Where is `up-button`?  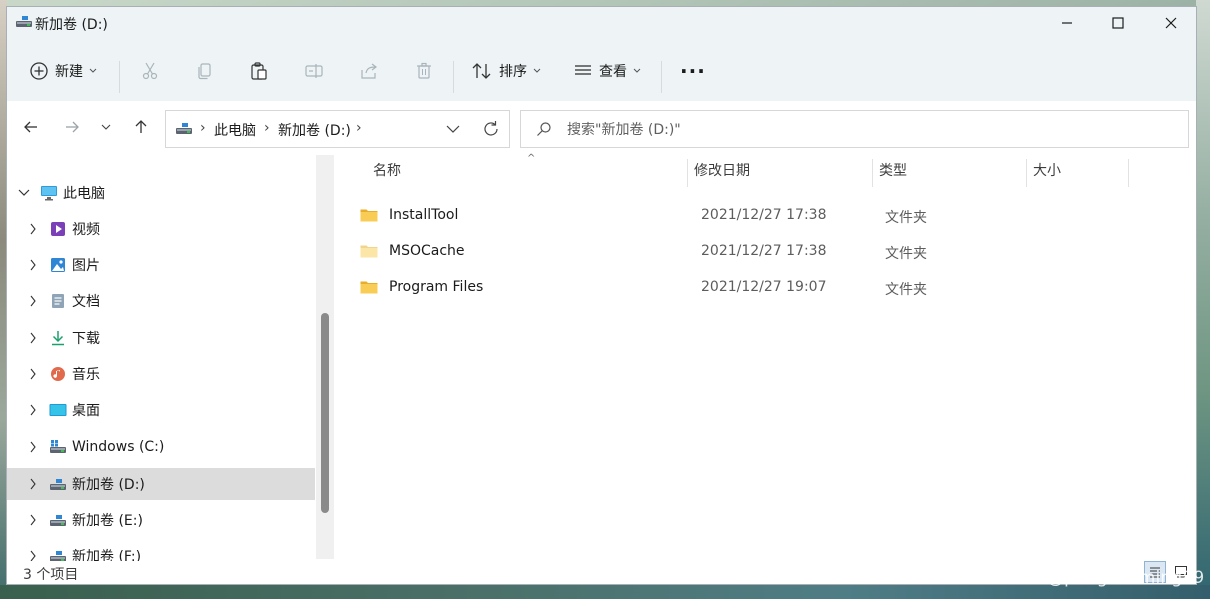 up-button is located at coordinates (141, 127).